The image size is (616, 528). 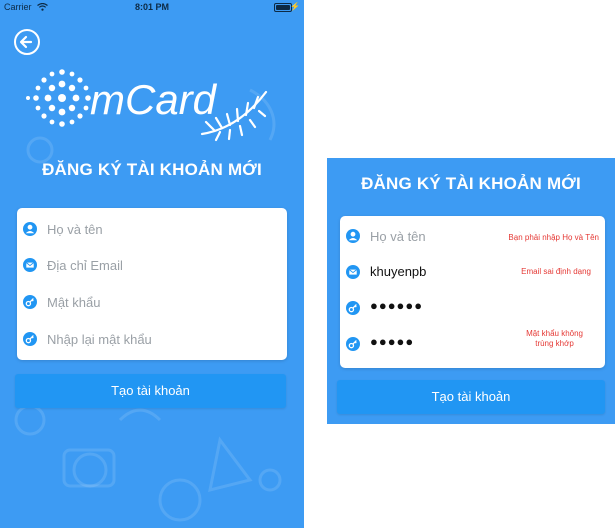 What do you see at coordinates (152, 302) in the screenshot?
I see `password-field: Mật khẩu` at bounding box center [152, 302].